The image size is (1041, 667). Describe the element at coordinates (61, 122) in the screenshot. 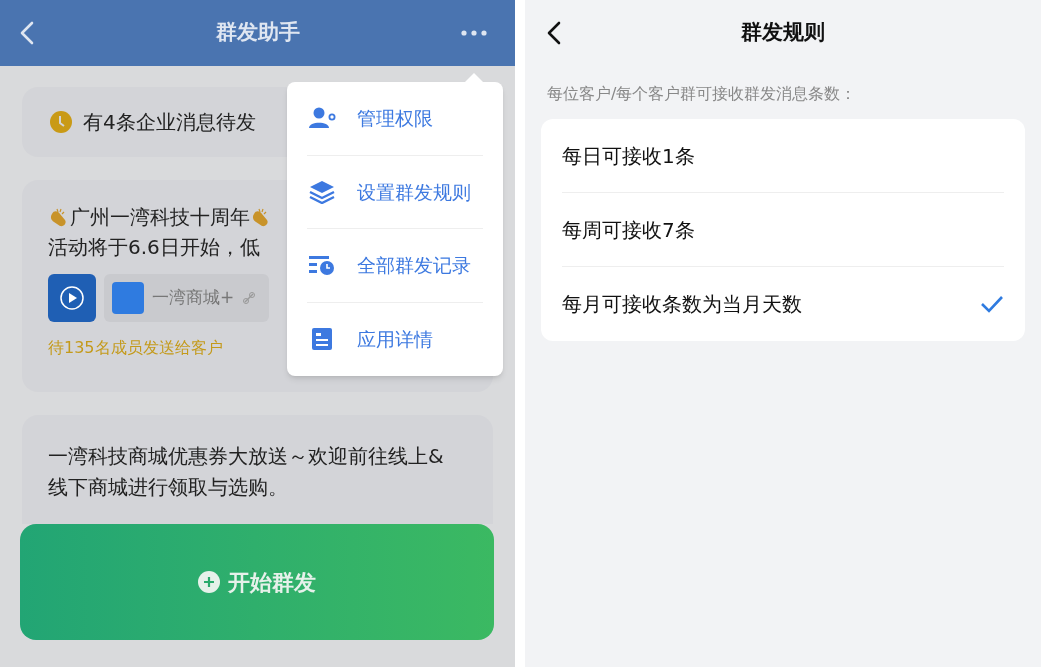

I see `clock-icon` at that location.